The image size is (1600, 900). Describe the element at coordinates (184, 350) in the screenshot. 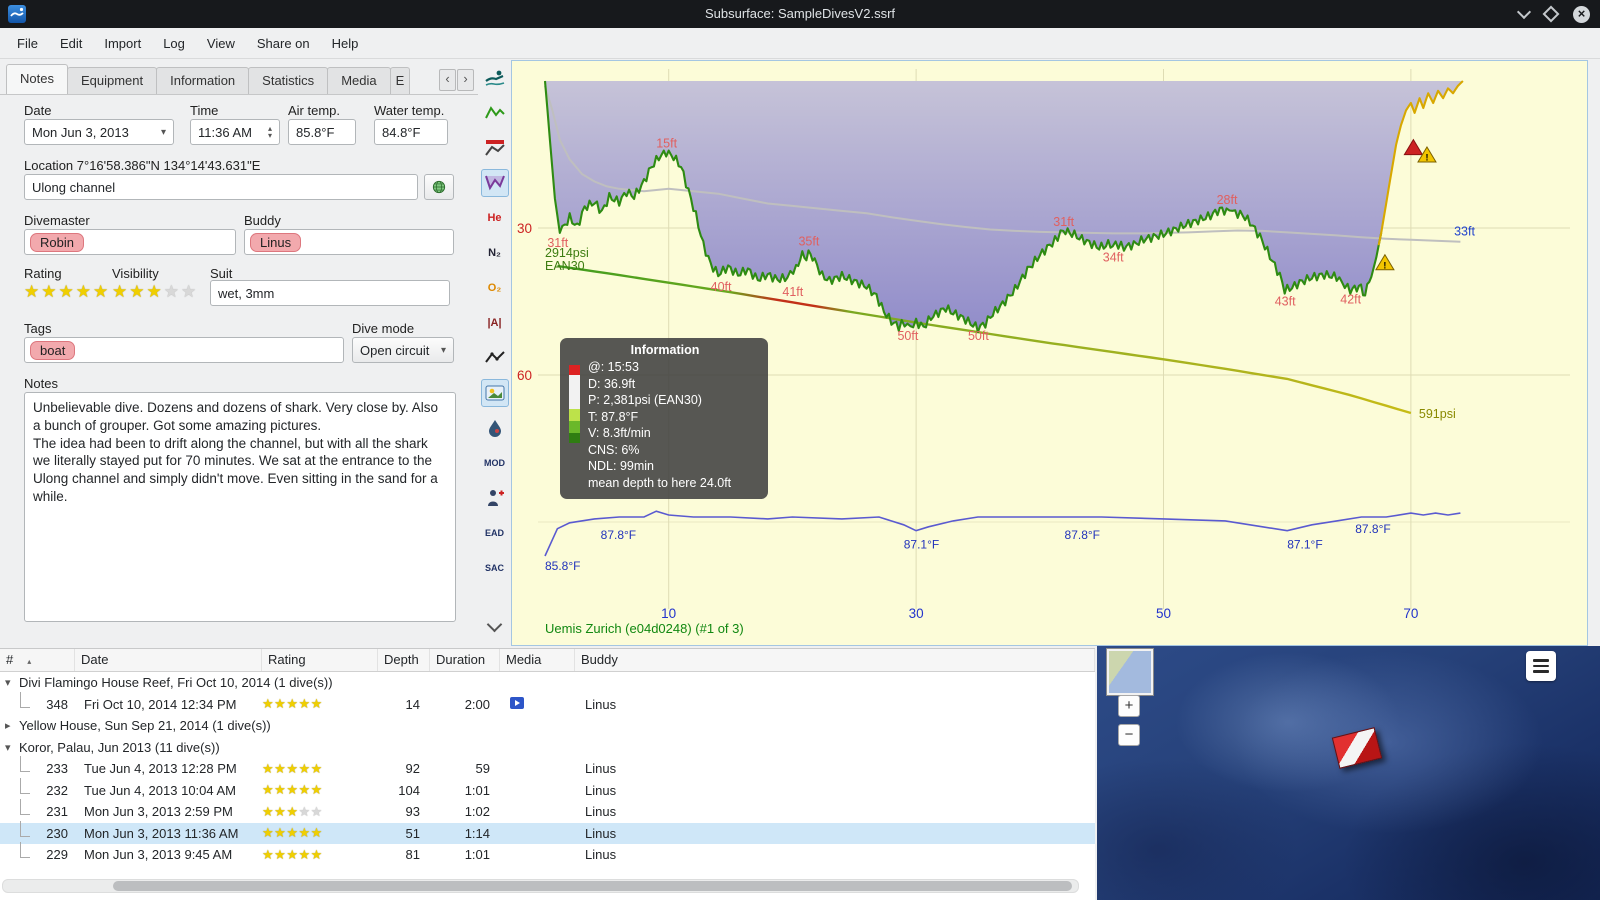

I see `tags-field: boat` at that location.